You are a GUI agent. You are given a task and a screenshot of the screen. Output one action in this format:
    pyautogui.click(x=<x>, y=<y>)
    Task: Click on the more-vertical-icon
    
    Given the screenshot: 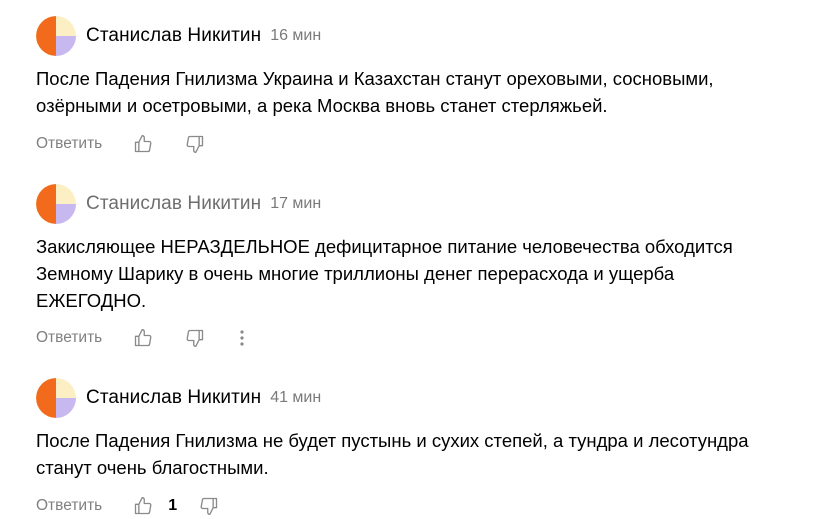 What is the action you would take?
    pyautogui.click(x=242, y=338)
    